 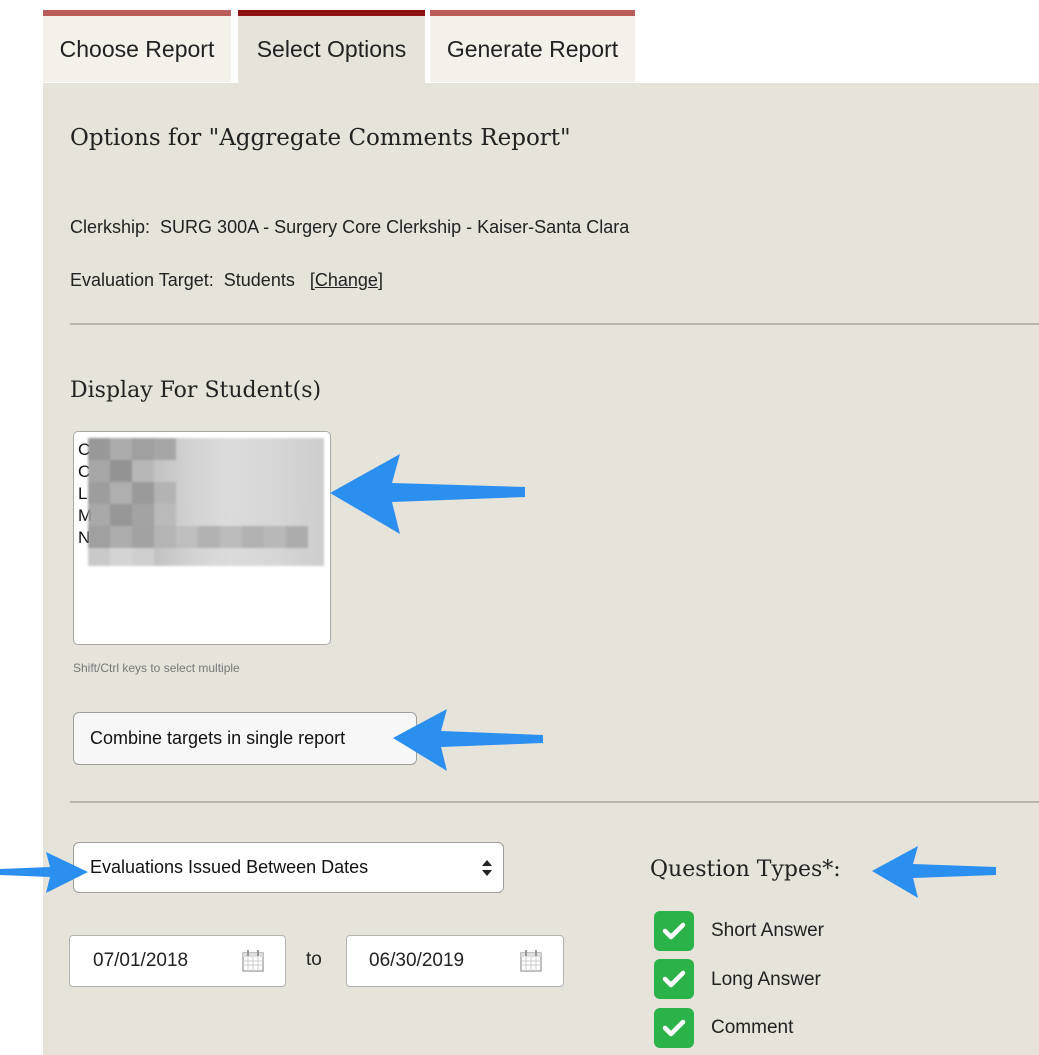 I want to click on short-answer-label: Short Answer, so click(x=767, y=930).